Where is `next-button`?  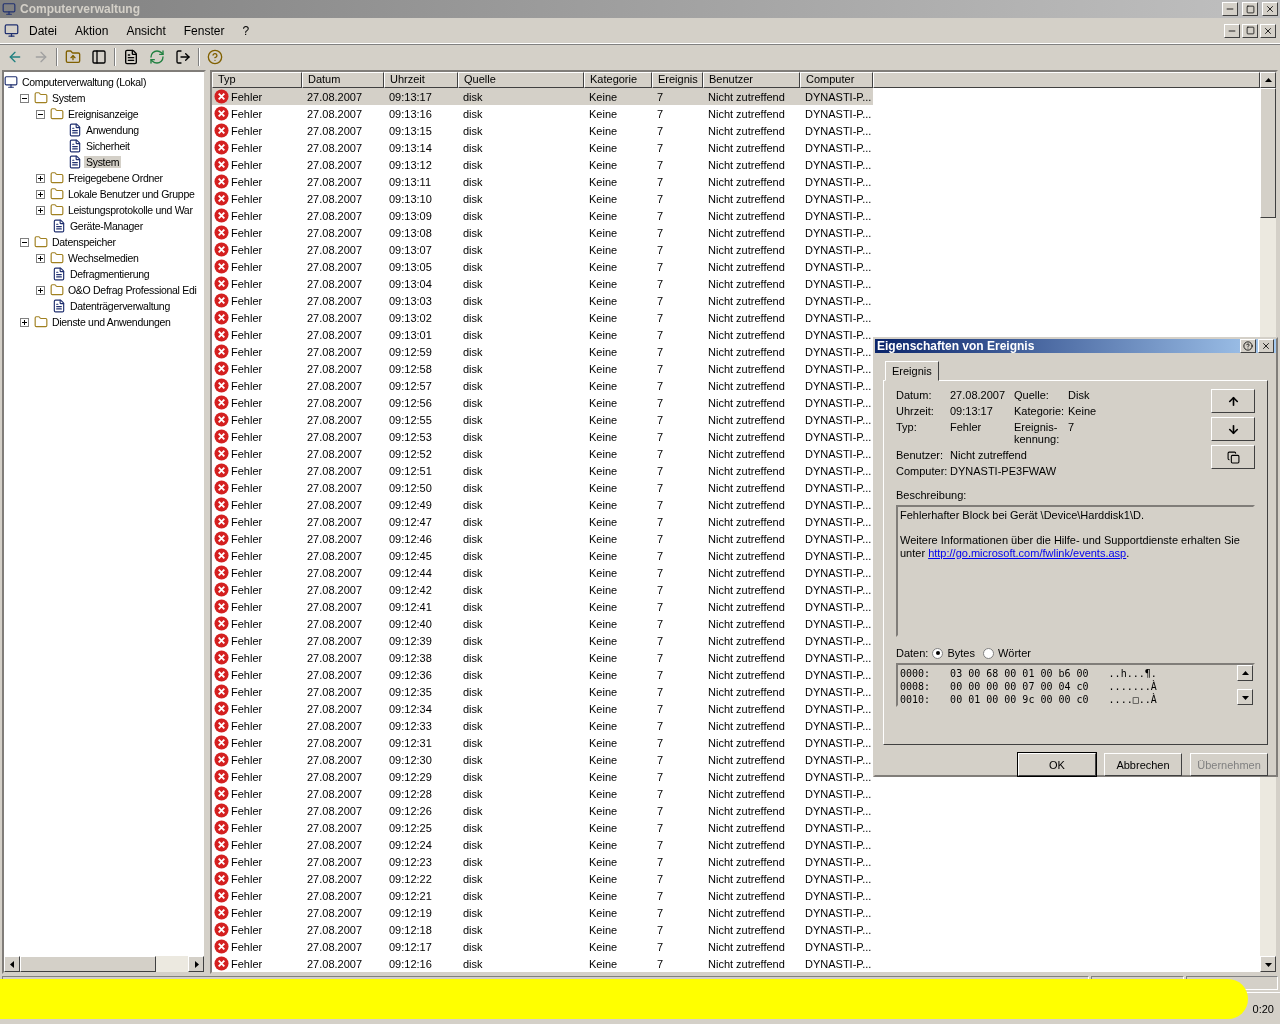 next-button is located at coordinates (1233, 429).